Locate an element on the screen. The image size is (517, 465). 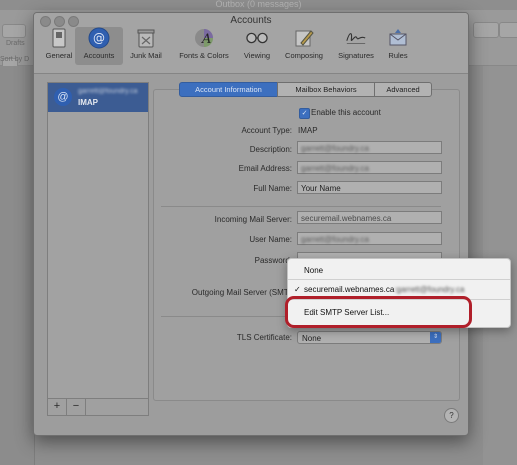
background-message-list is located at coordinates (17, 265).